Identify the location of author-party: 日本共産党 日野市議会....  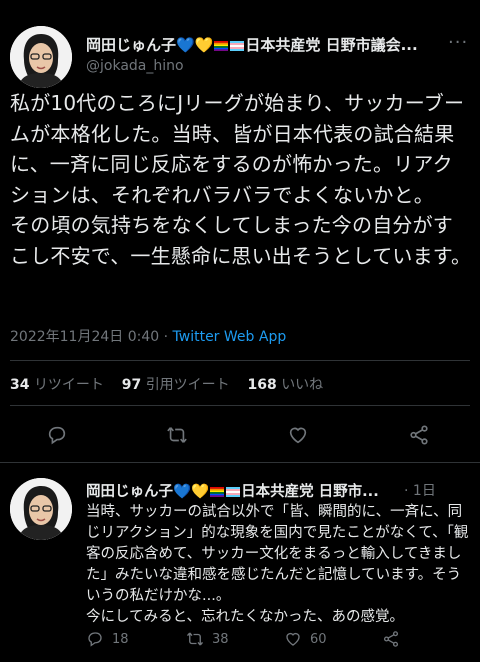
(331, 45).